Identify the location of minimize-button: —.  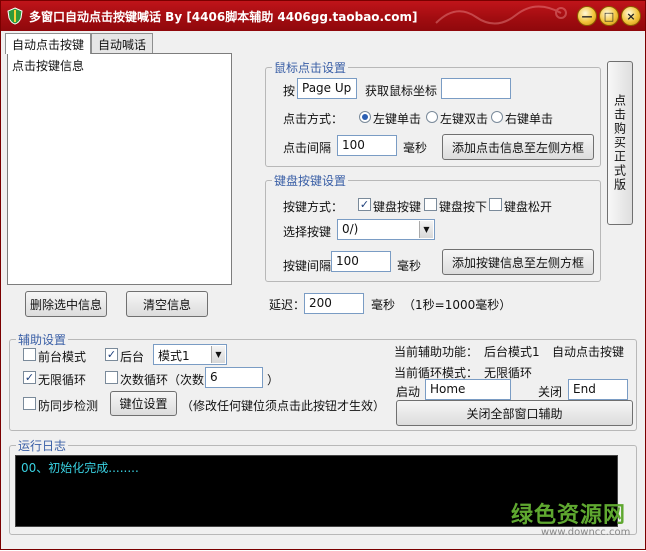
(587, 16).